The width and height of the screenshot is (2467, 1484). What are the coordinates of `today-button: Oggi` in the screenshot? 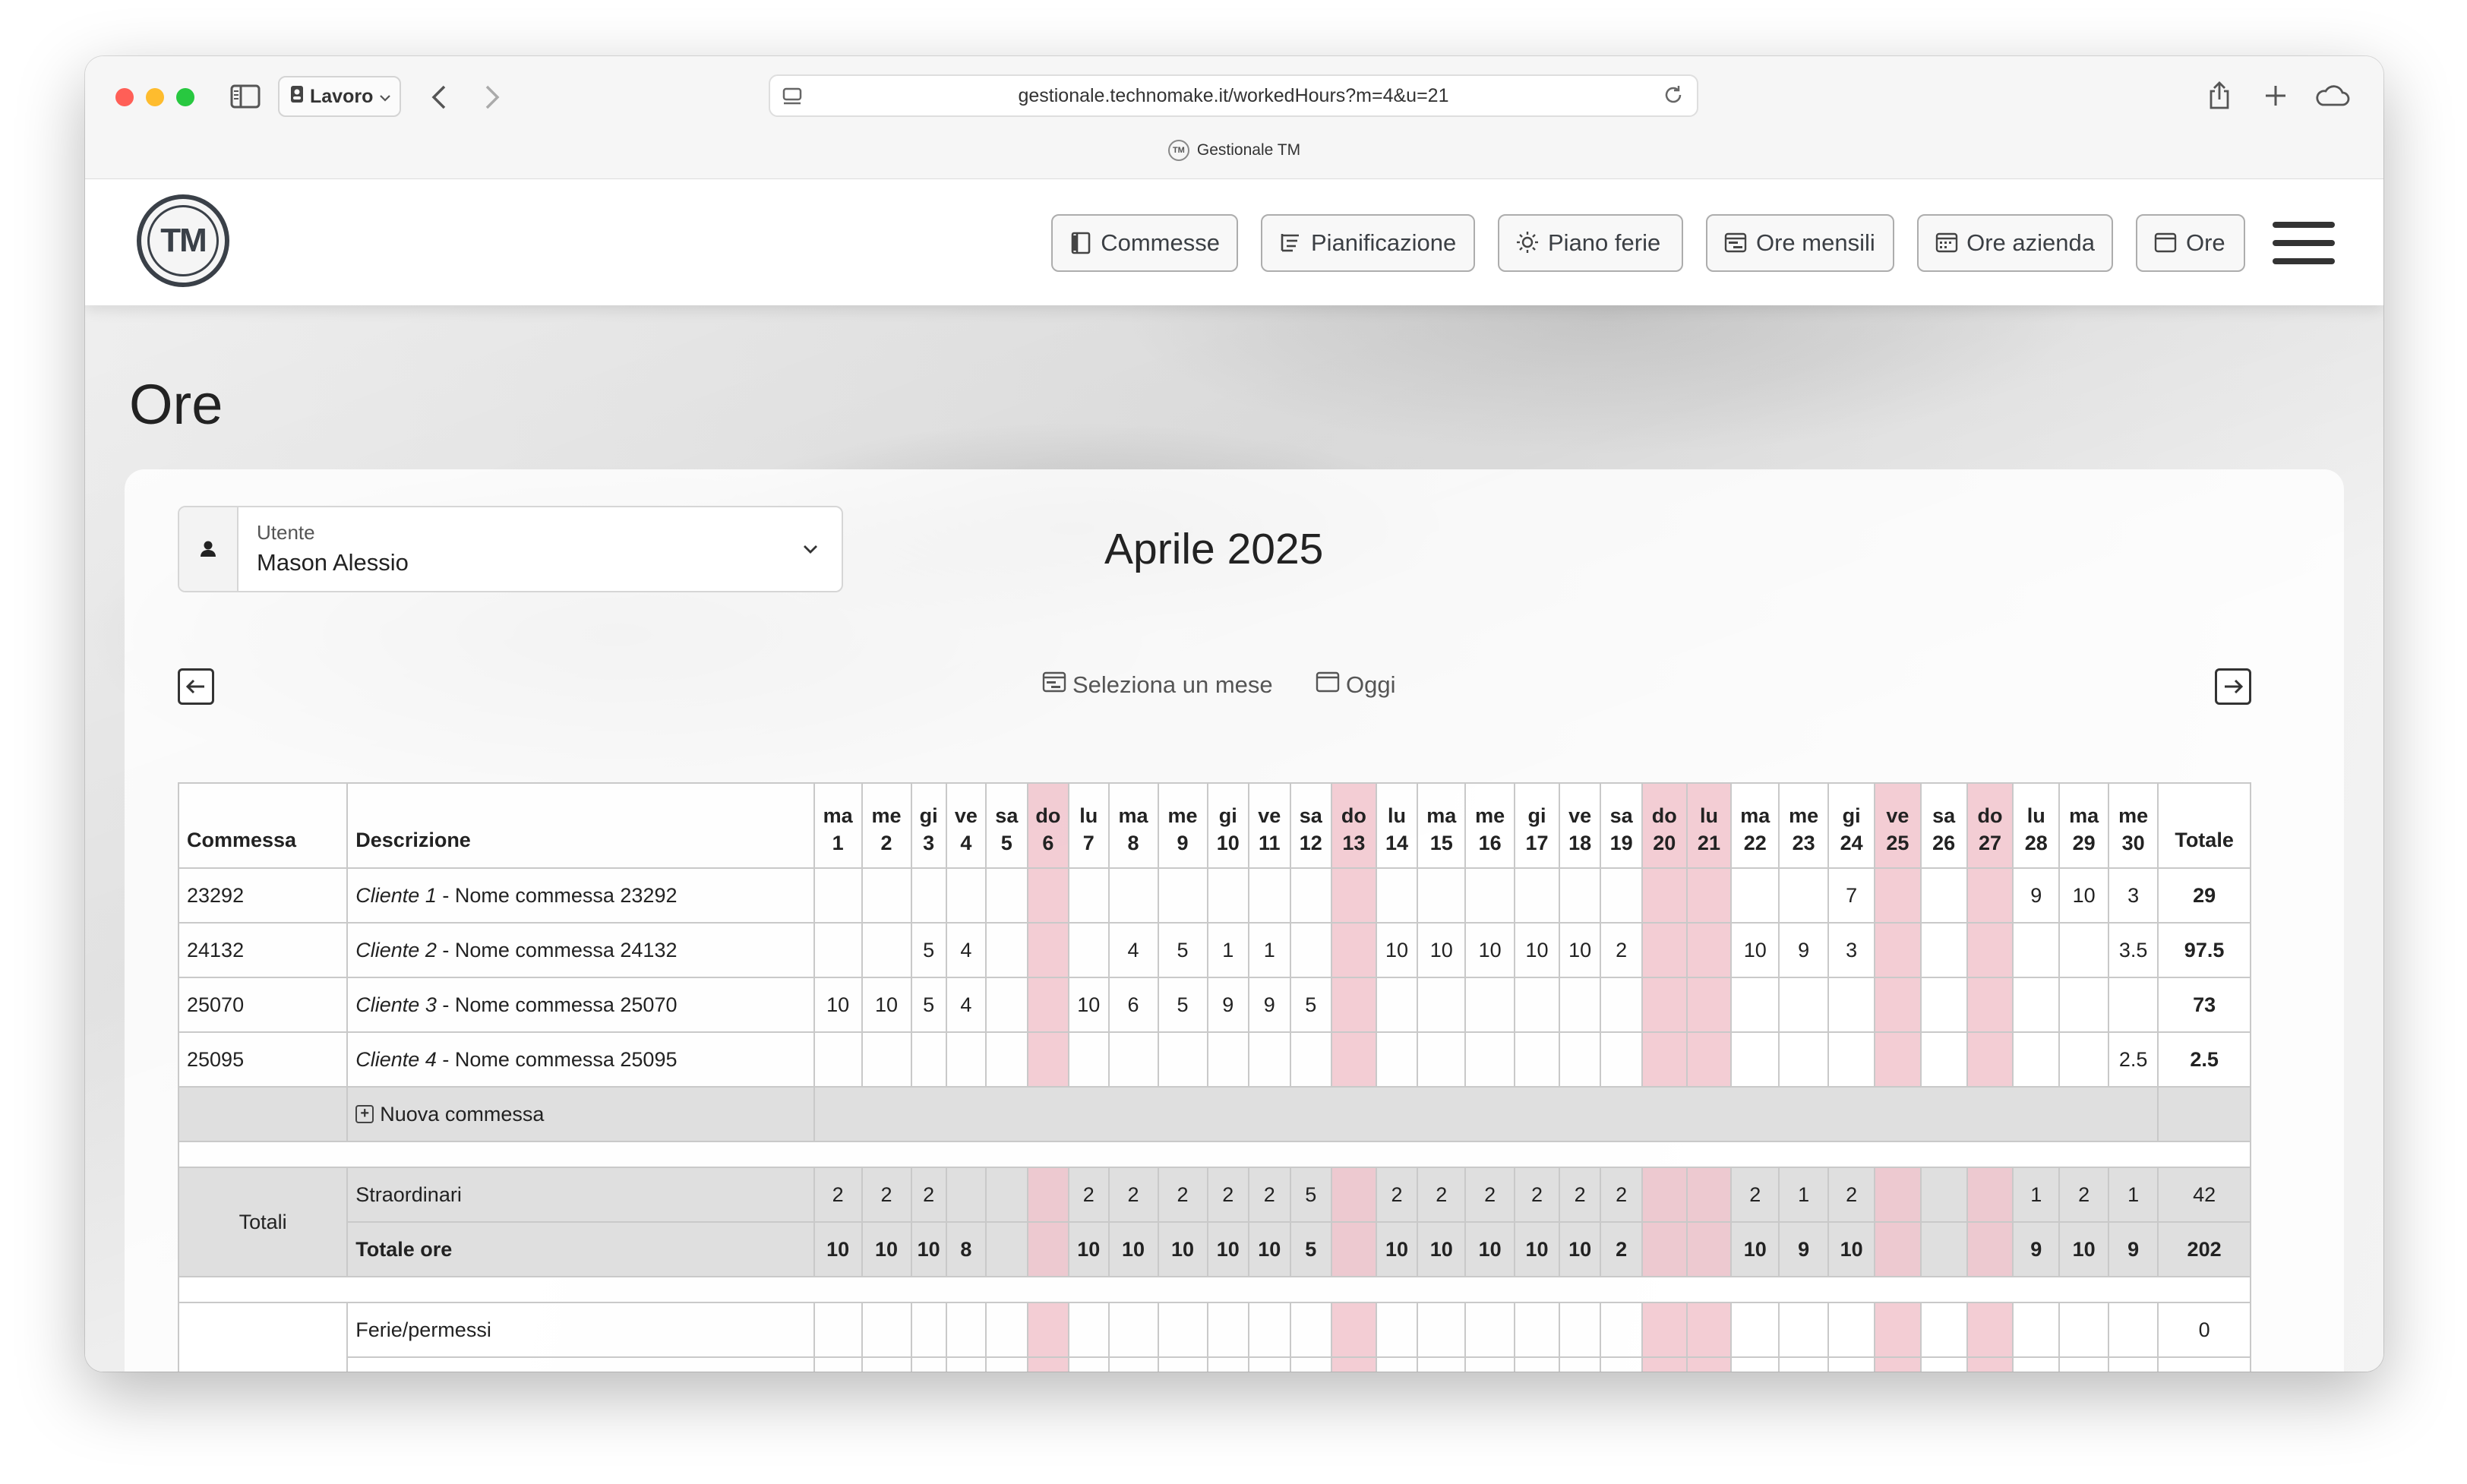 It's located at (1355, 685).